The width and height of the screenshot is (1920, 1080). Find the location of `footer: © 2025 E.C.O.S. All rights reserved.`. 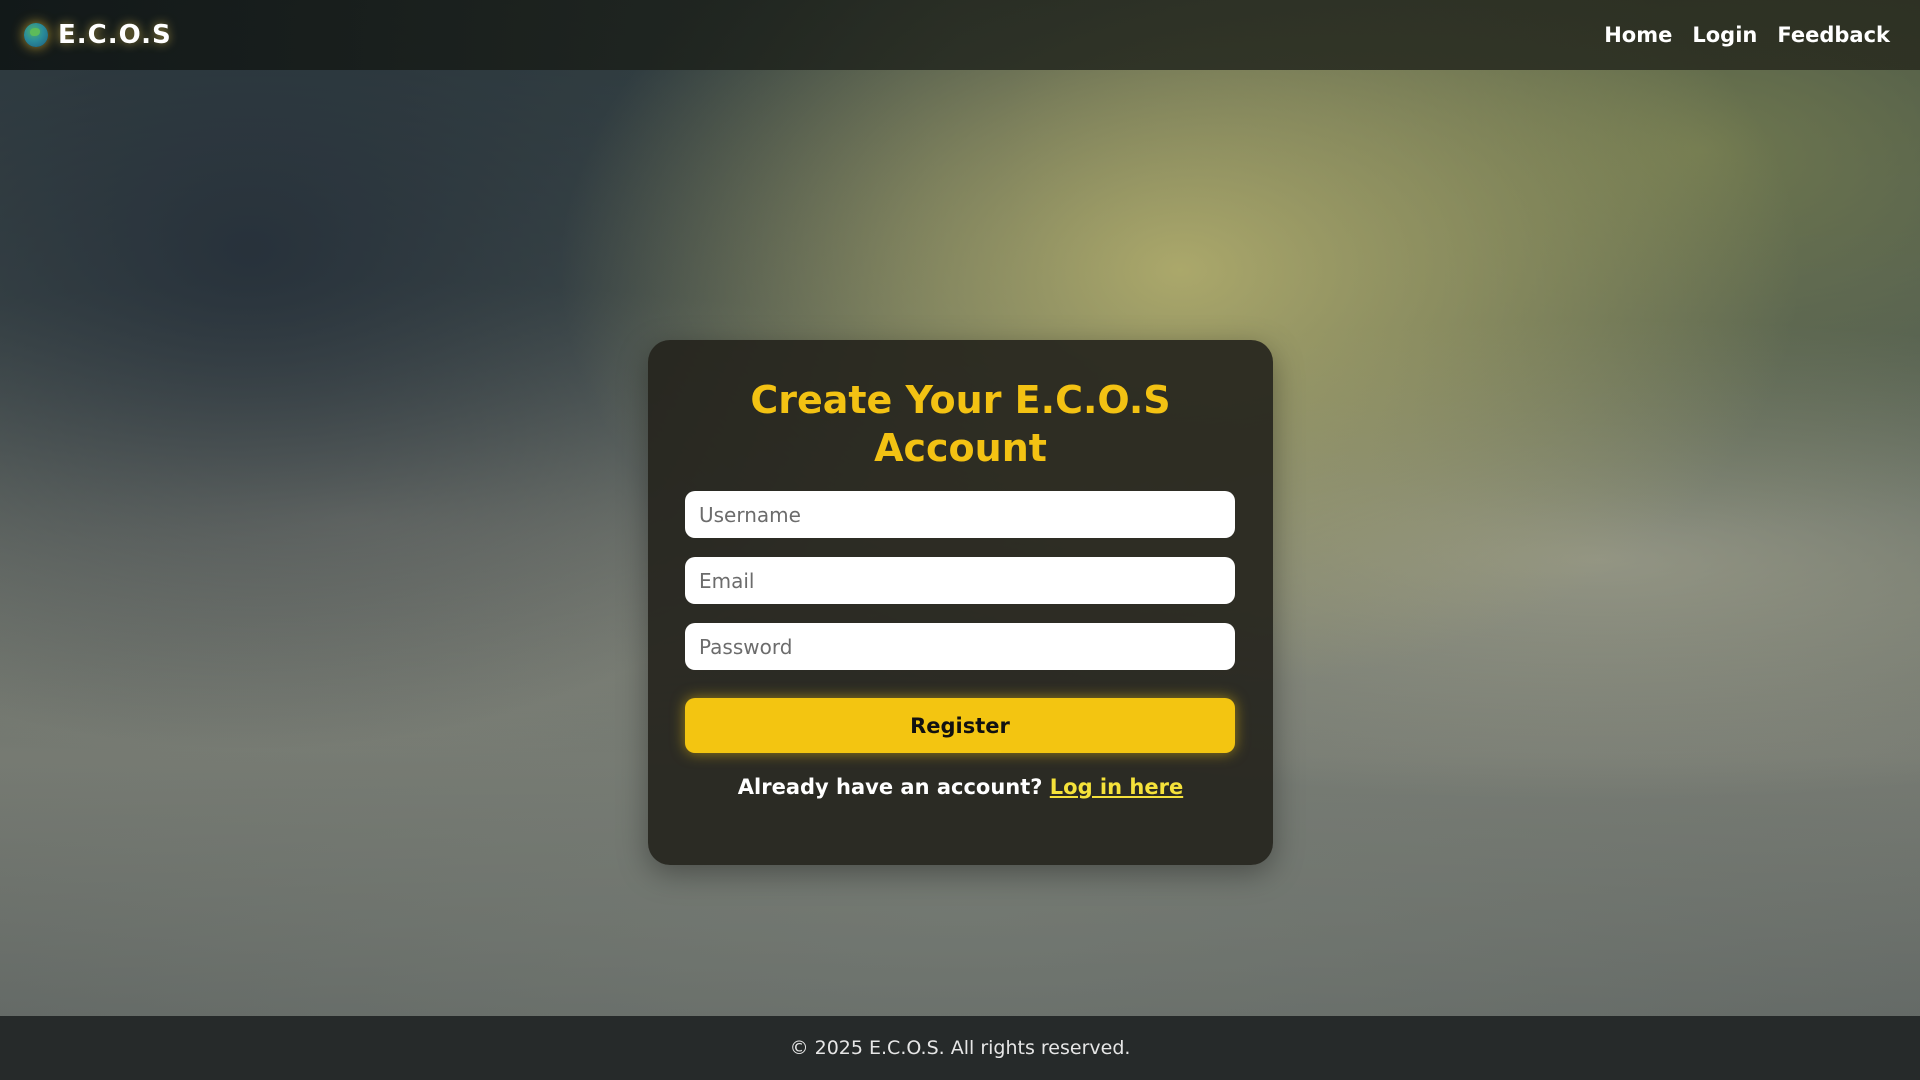

footer: © 2025 E.C.O.S. All rights reserved. is located at coordinates (960, 1048).